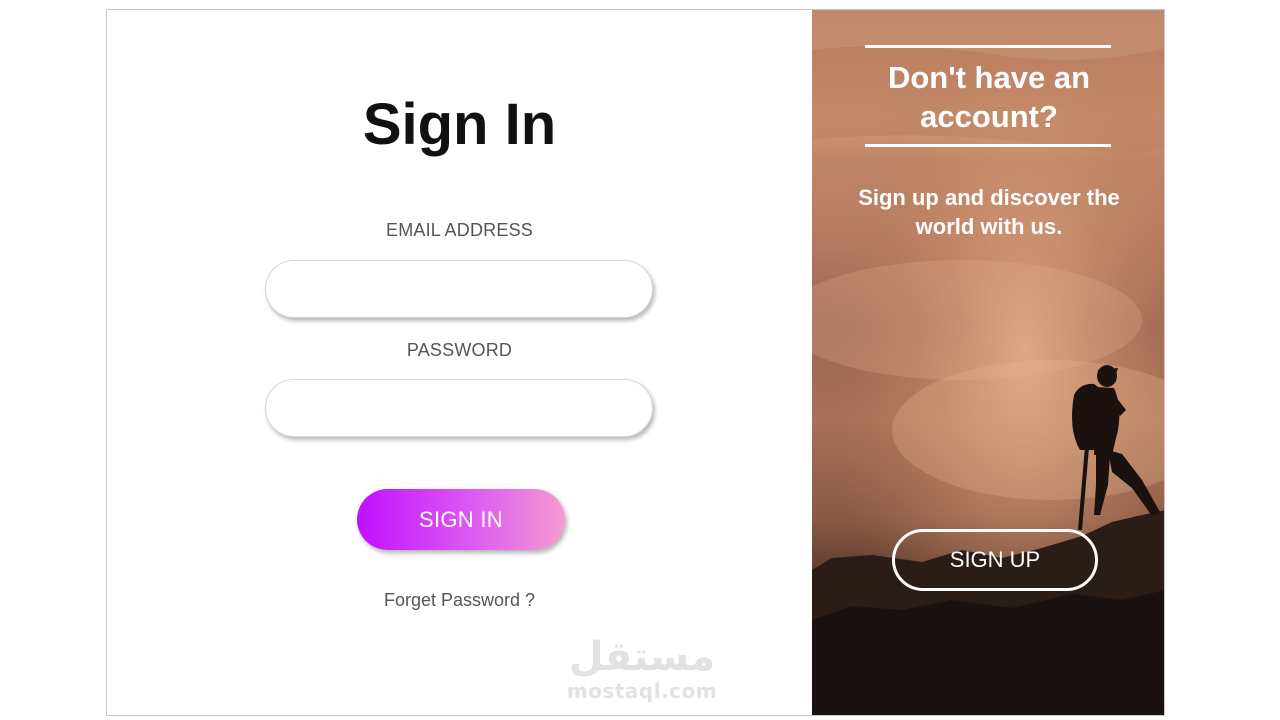 The image size is (1280, 720). I want to click on email-field, so click(459, 289).